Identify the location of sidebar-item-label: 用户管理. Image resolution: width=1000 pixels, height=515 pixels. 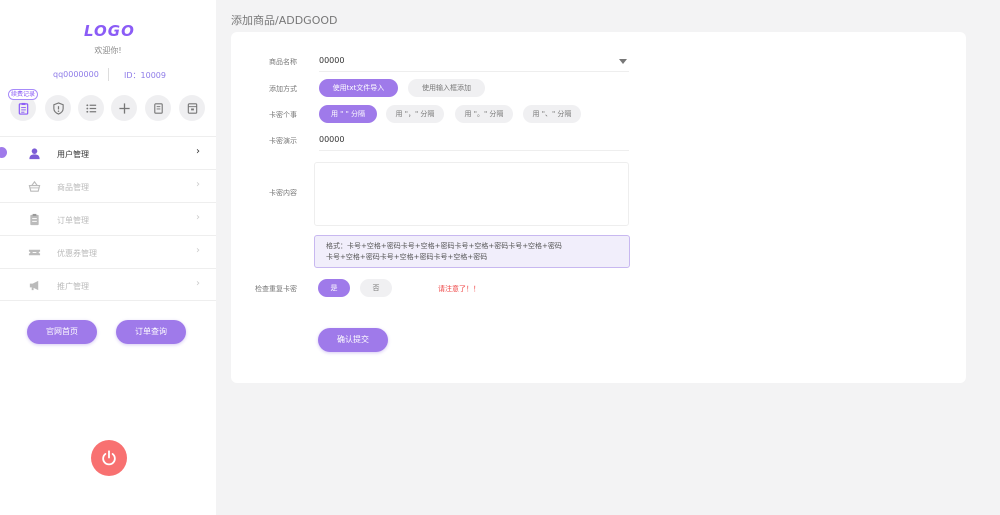
(73, 154).